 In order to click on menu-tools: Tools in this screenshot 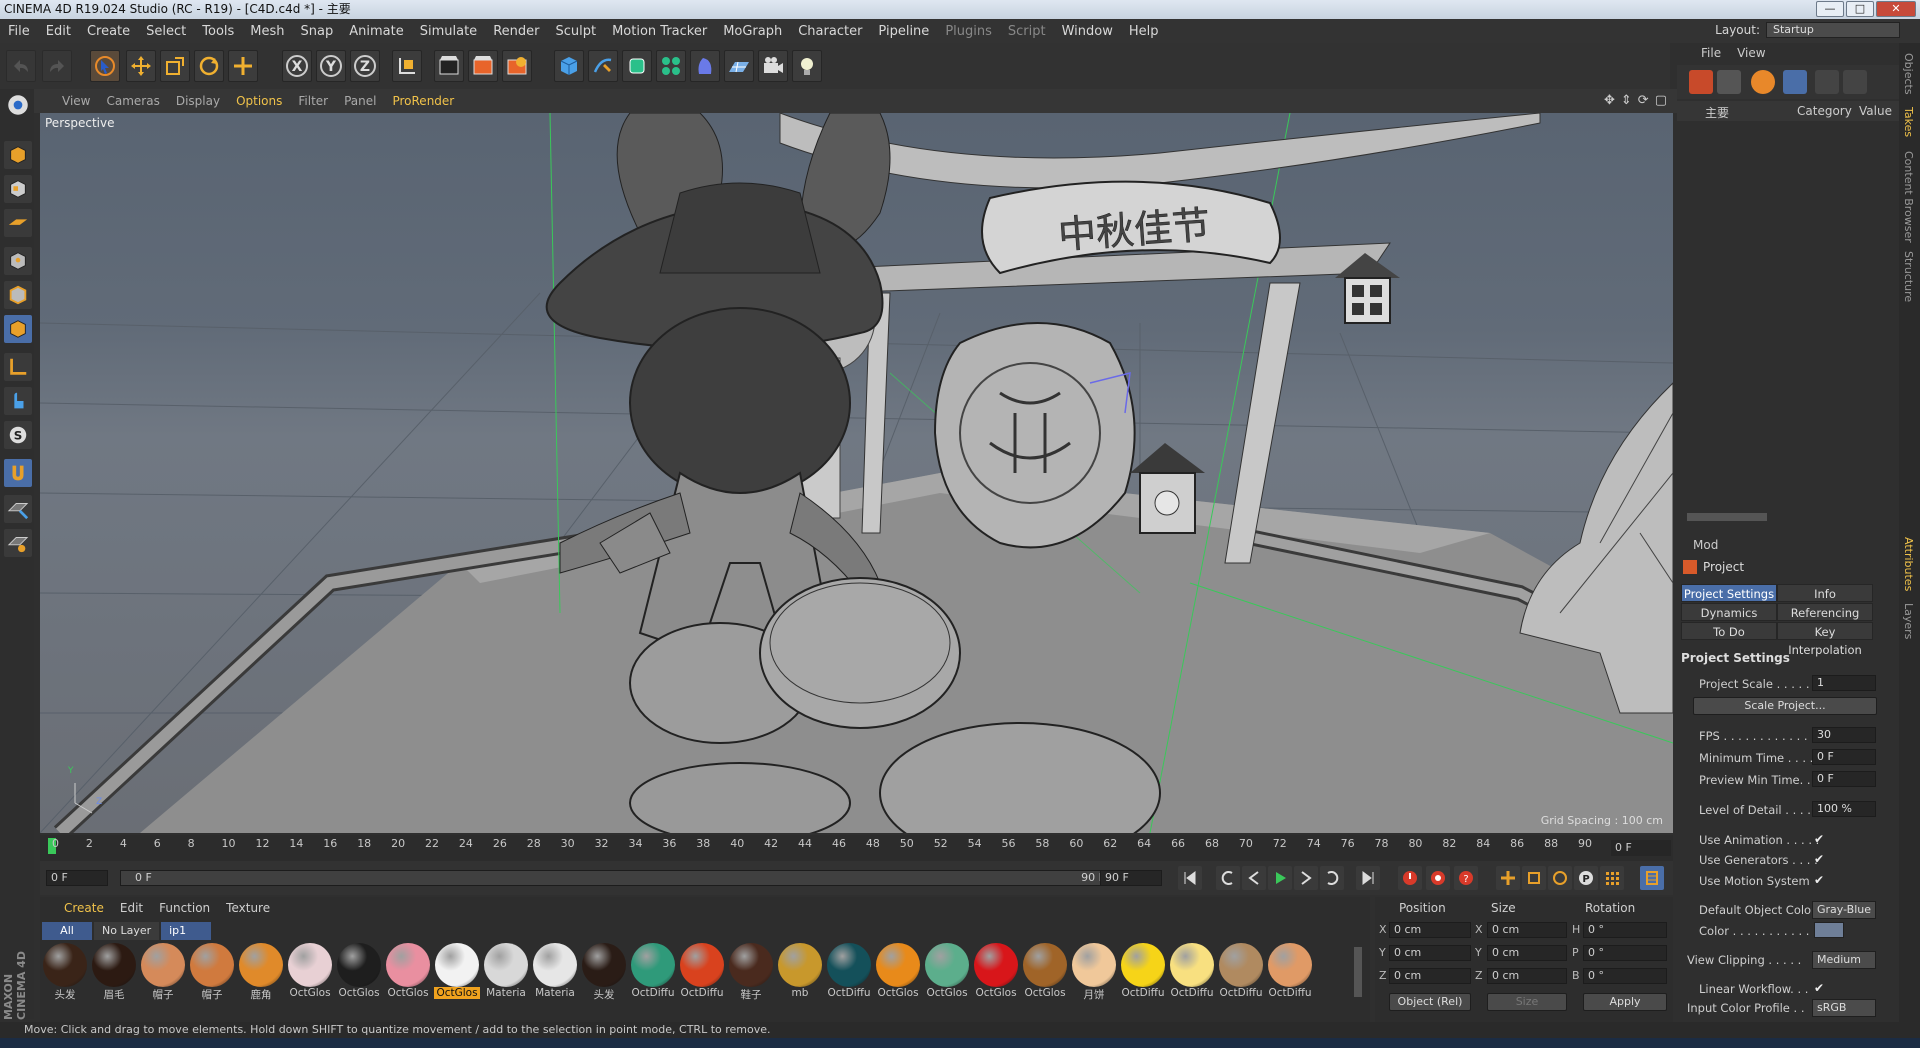, I will do `click(218, 31)`.